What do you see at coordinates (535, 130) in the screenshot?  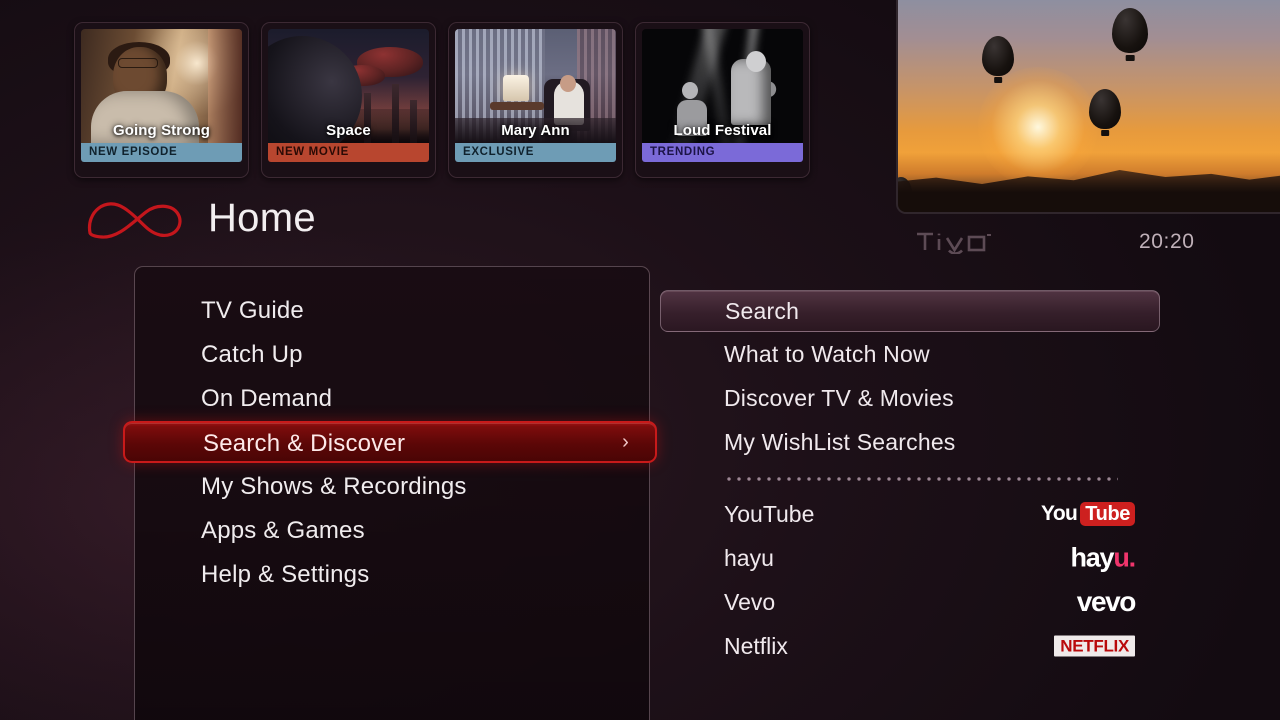 I see `tile-title: Mary Ann` at bounding box center [535, 130].